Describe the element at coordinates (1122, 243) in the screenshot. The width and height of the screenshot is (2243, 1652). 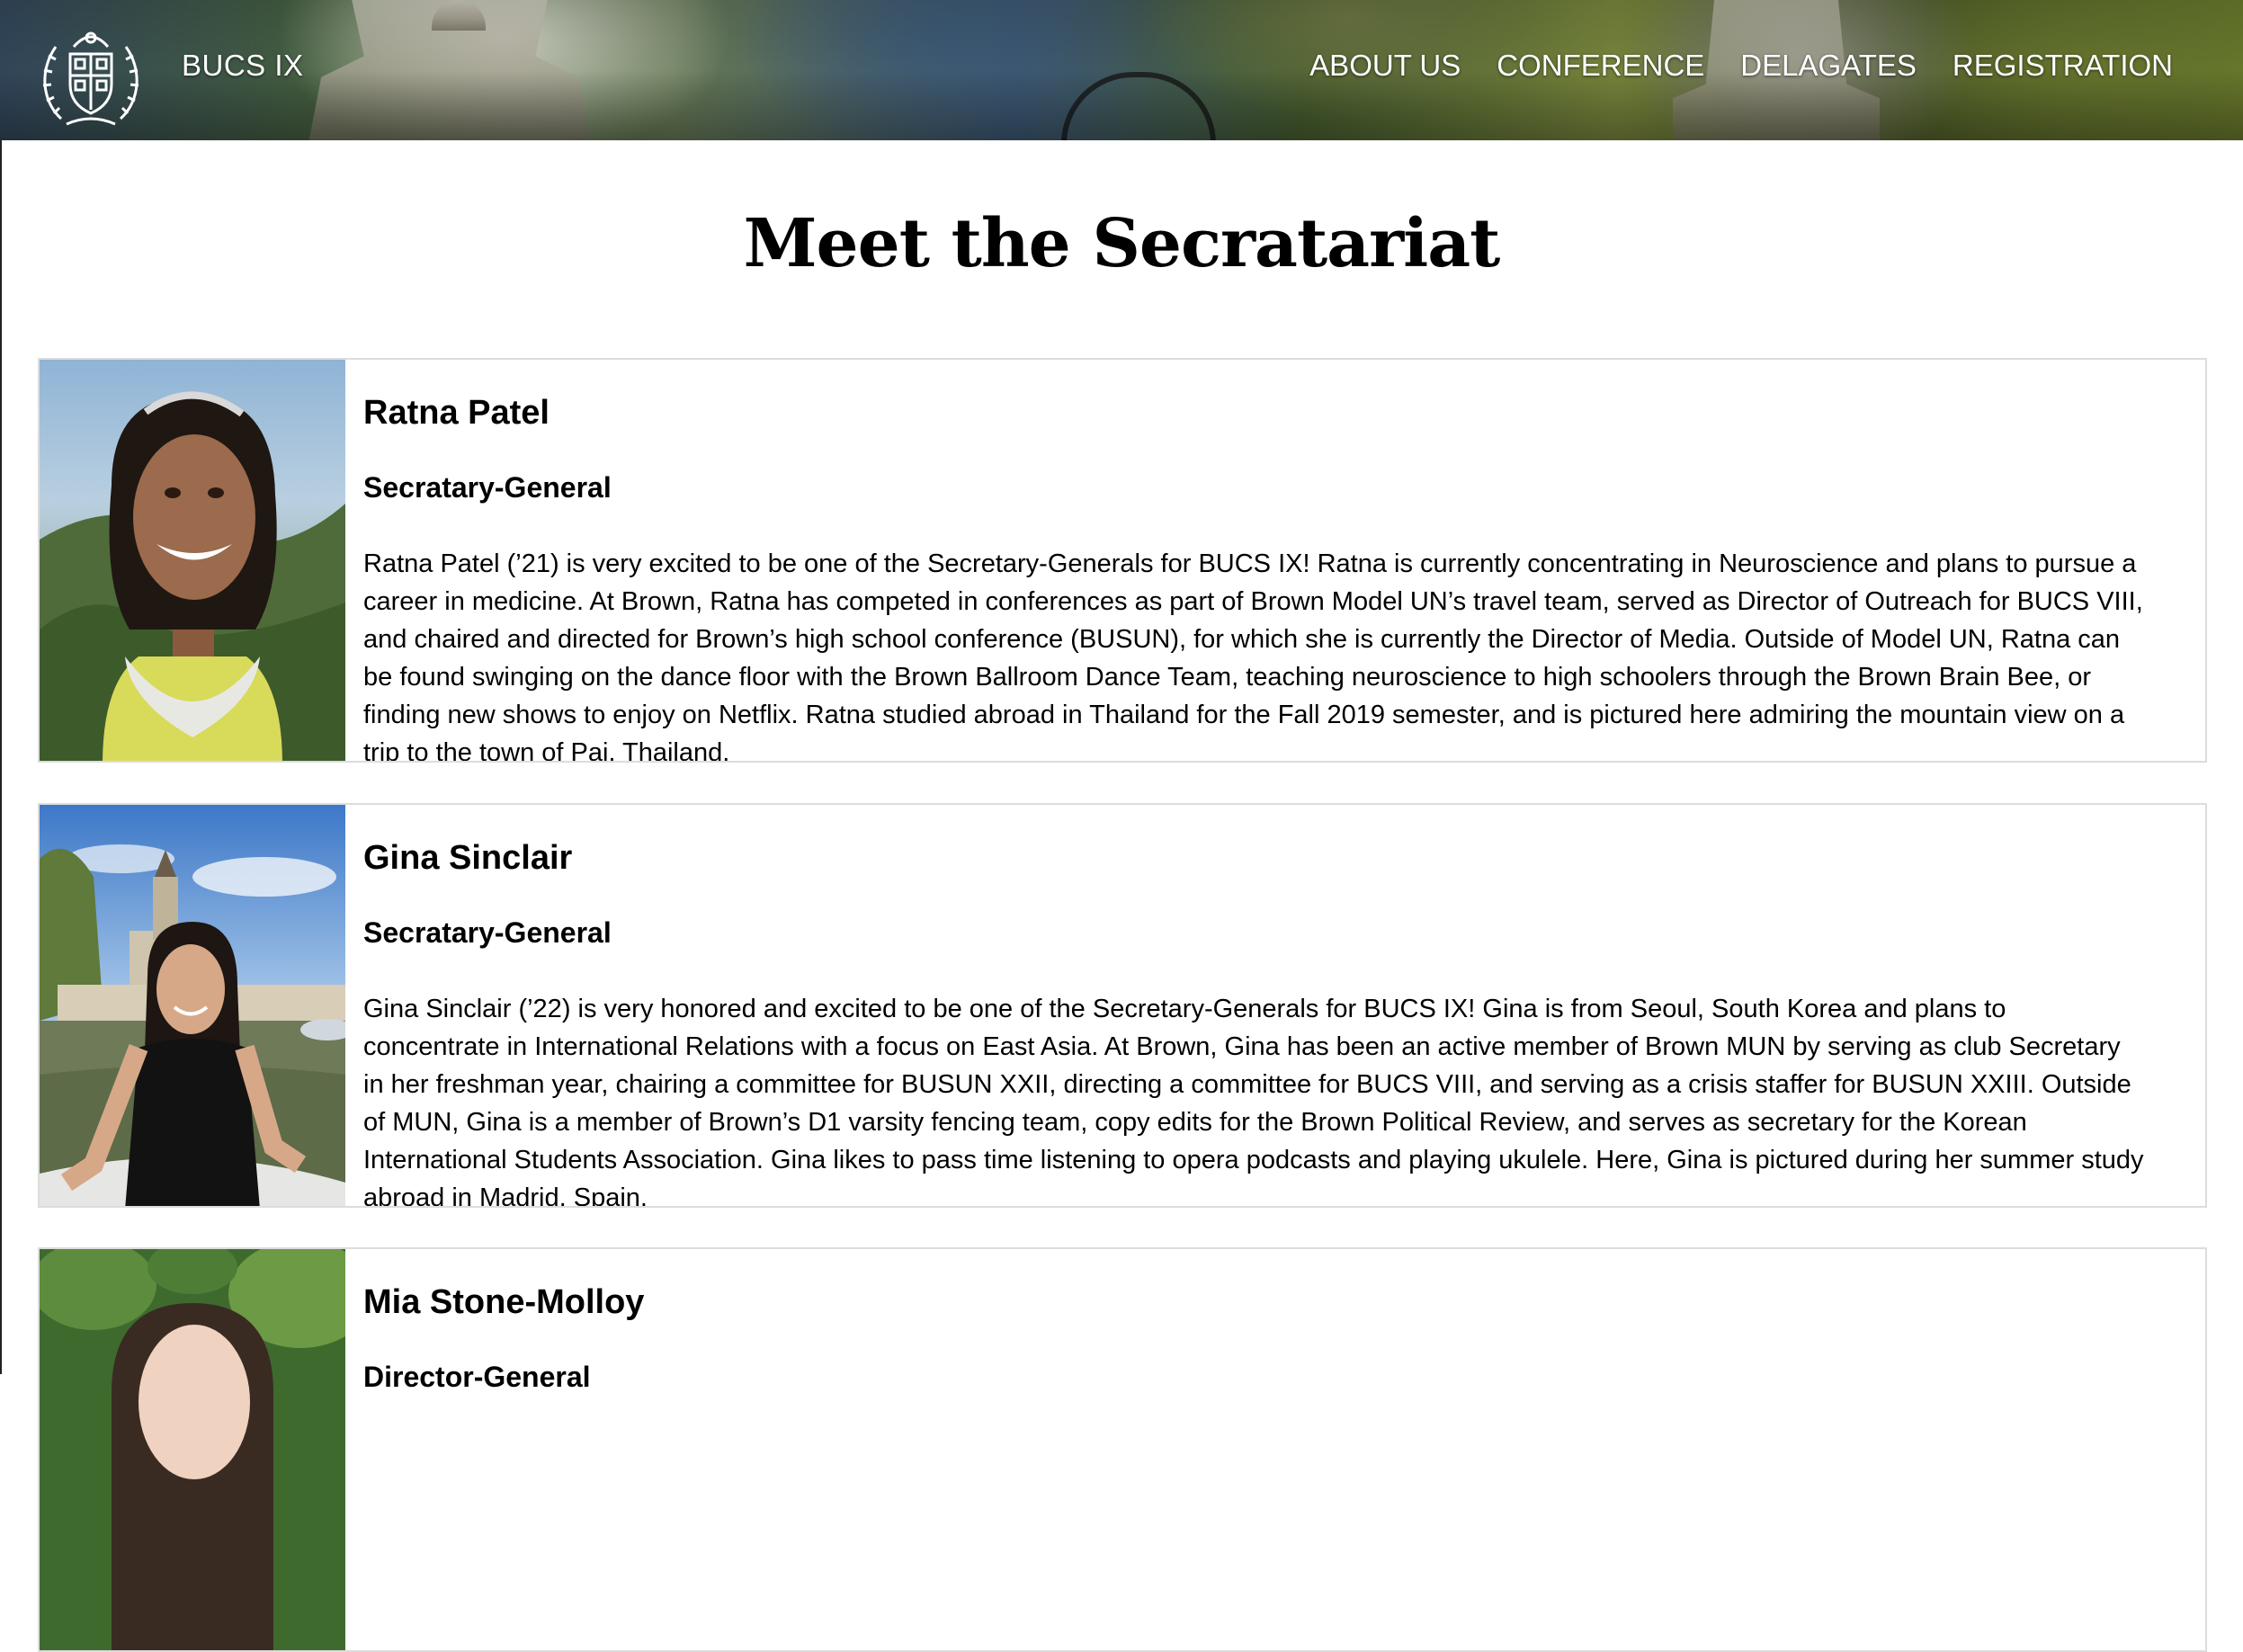
I see `page-title: Meet the Secratariat` at that location.